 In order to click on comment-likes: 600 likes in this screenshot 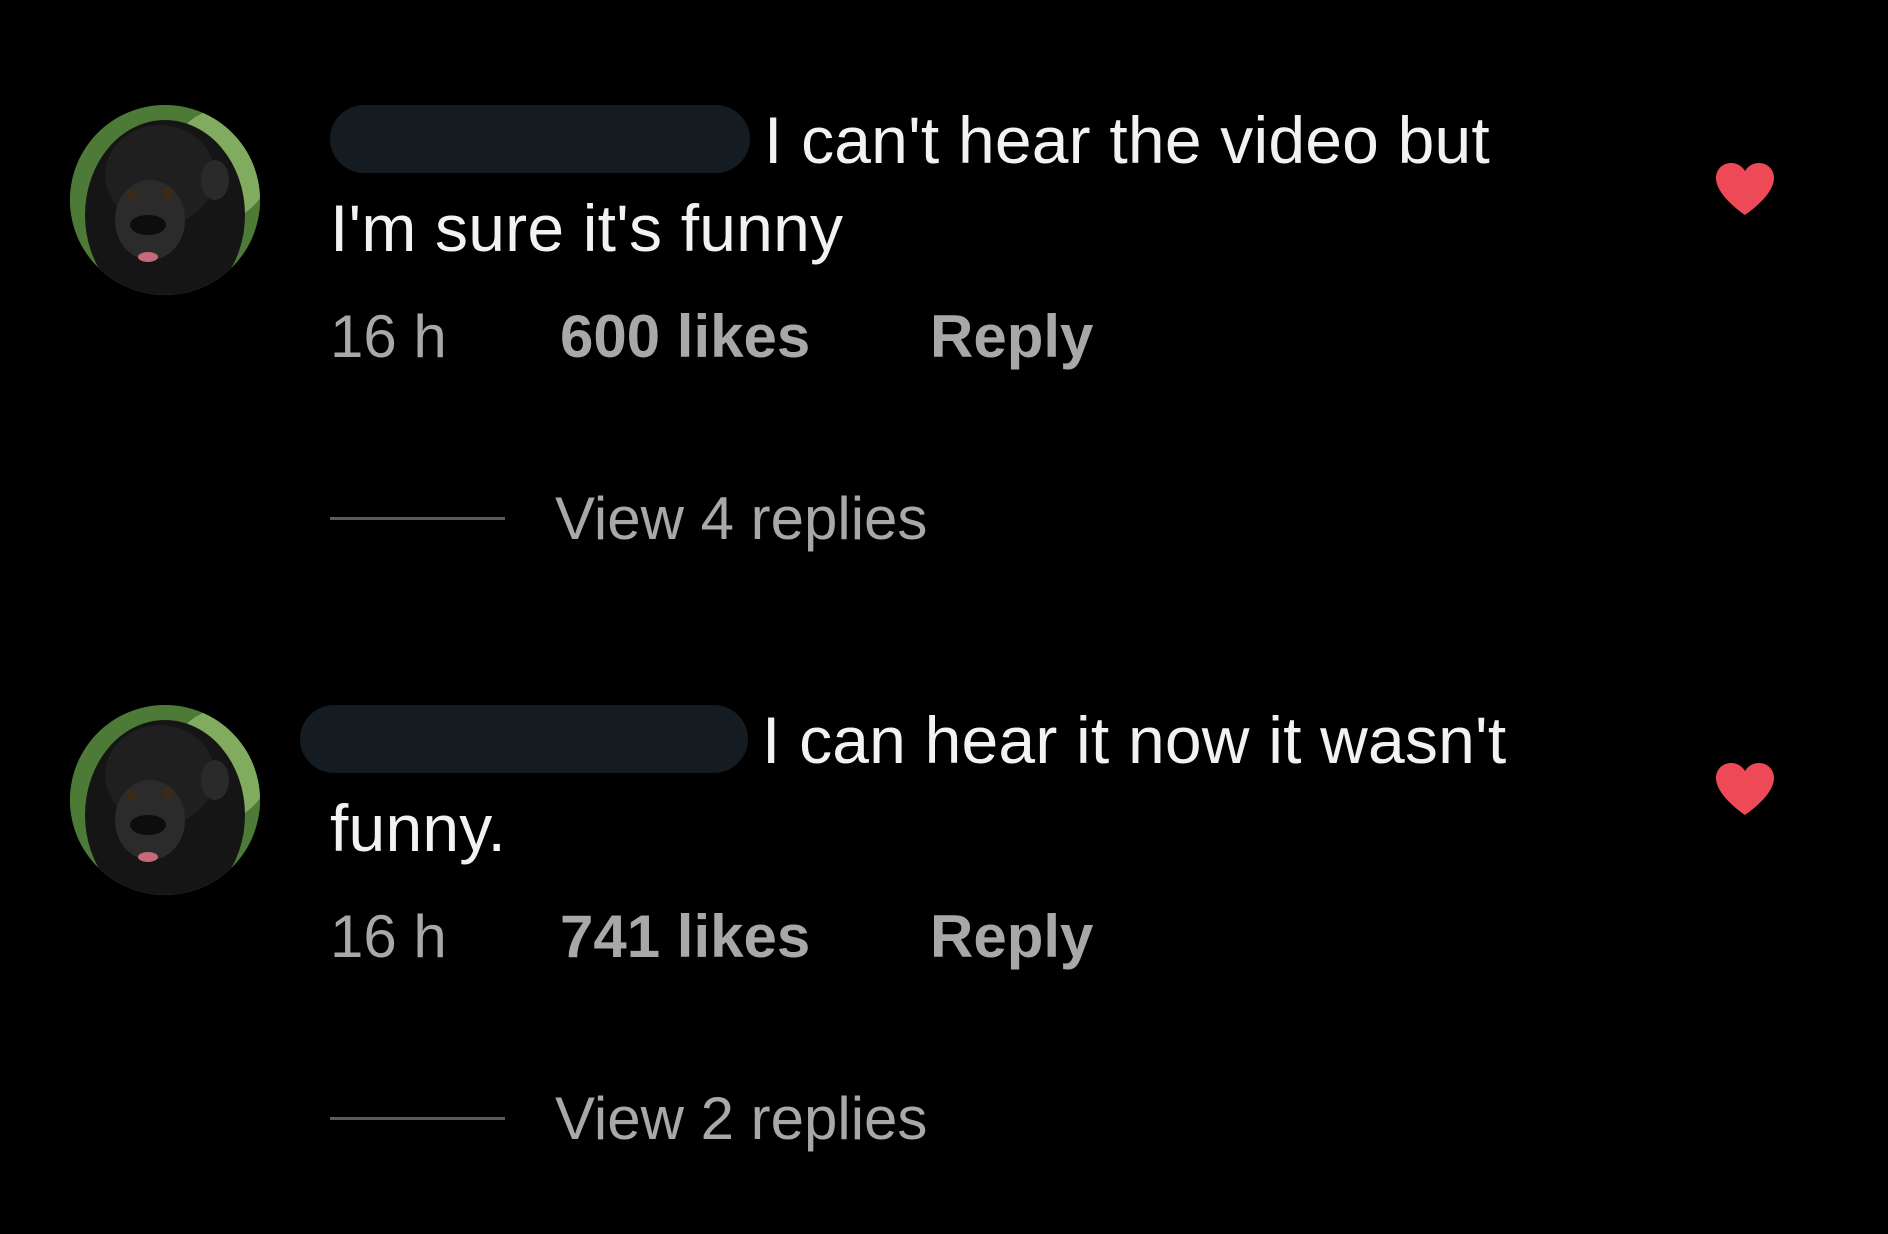, I will do `click(745, 337)`.